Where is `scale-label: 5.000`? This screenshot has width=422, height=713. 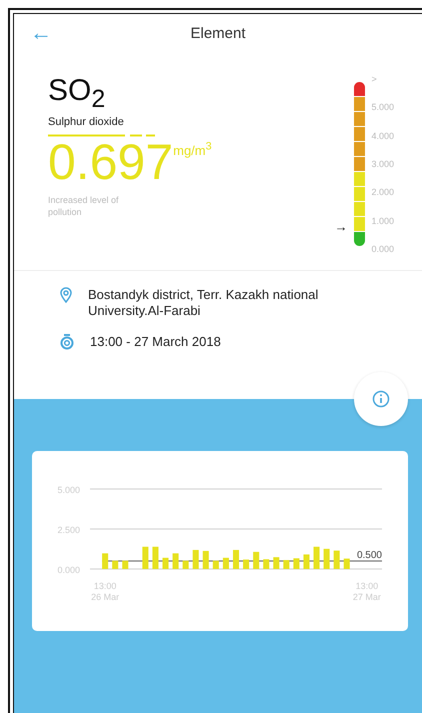 scale-label: 5.000 is located at coordinates (382, 107).